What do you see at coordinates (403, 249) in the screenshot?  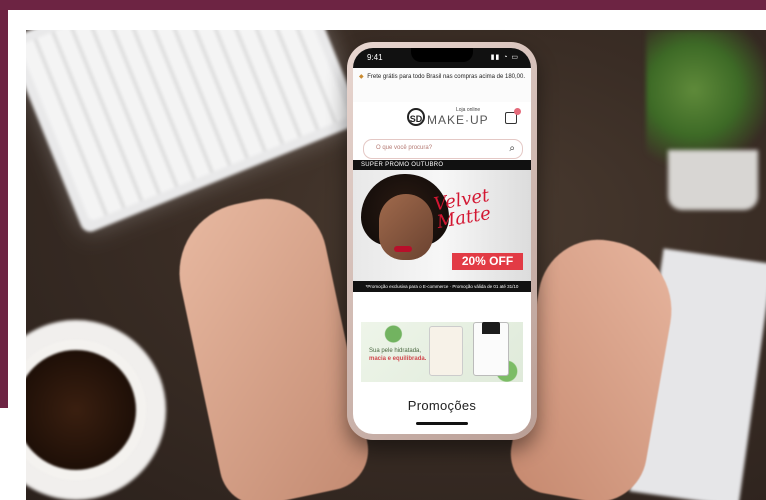 I see `model-lipstick-image` at bounding box center [403, 249].